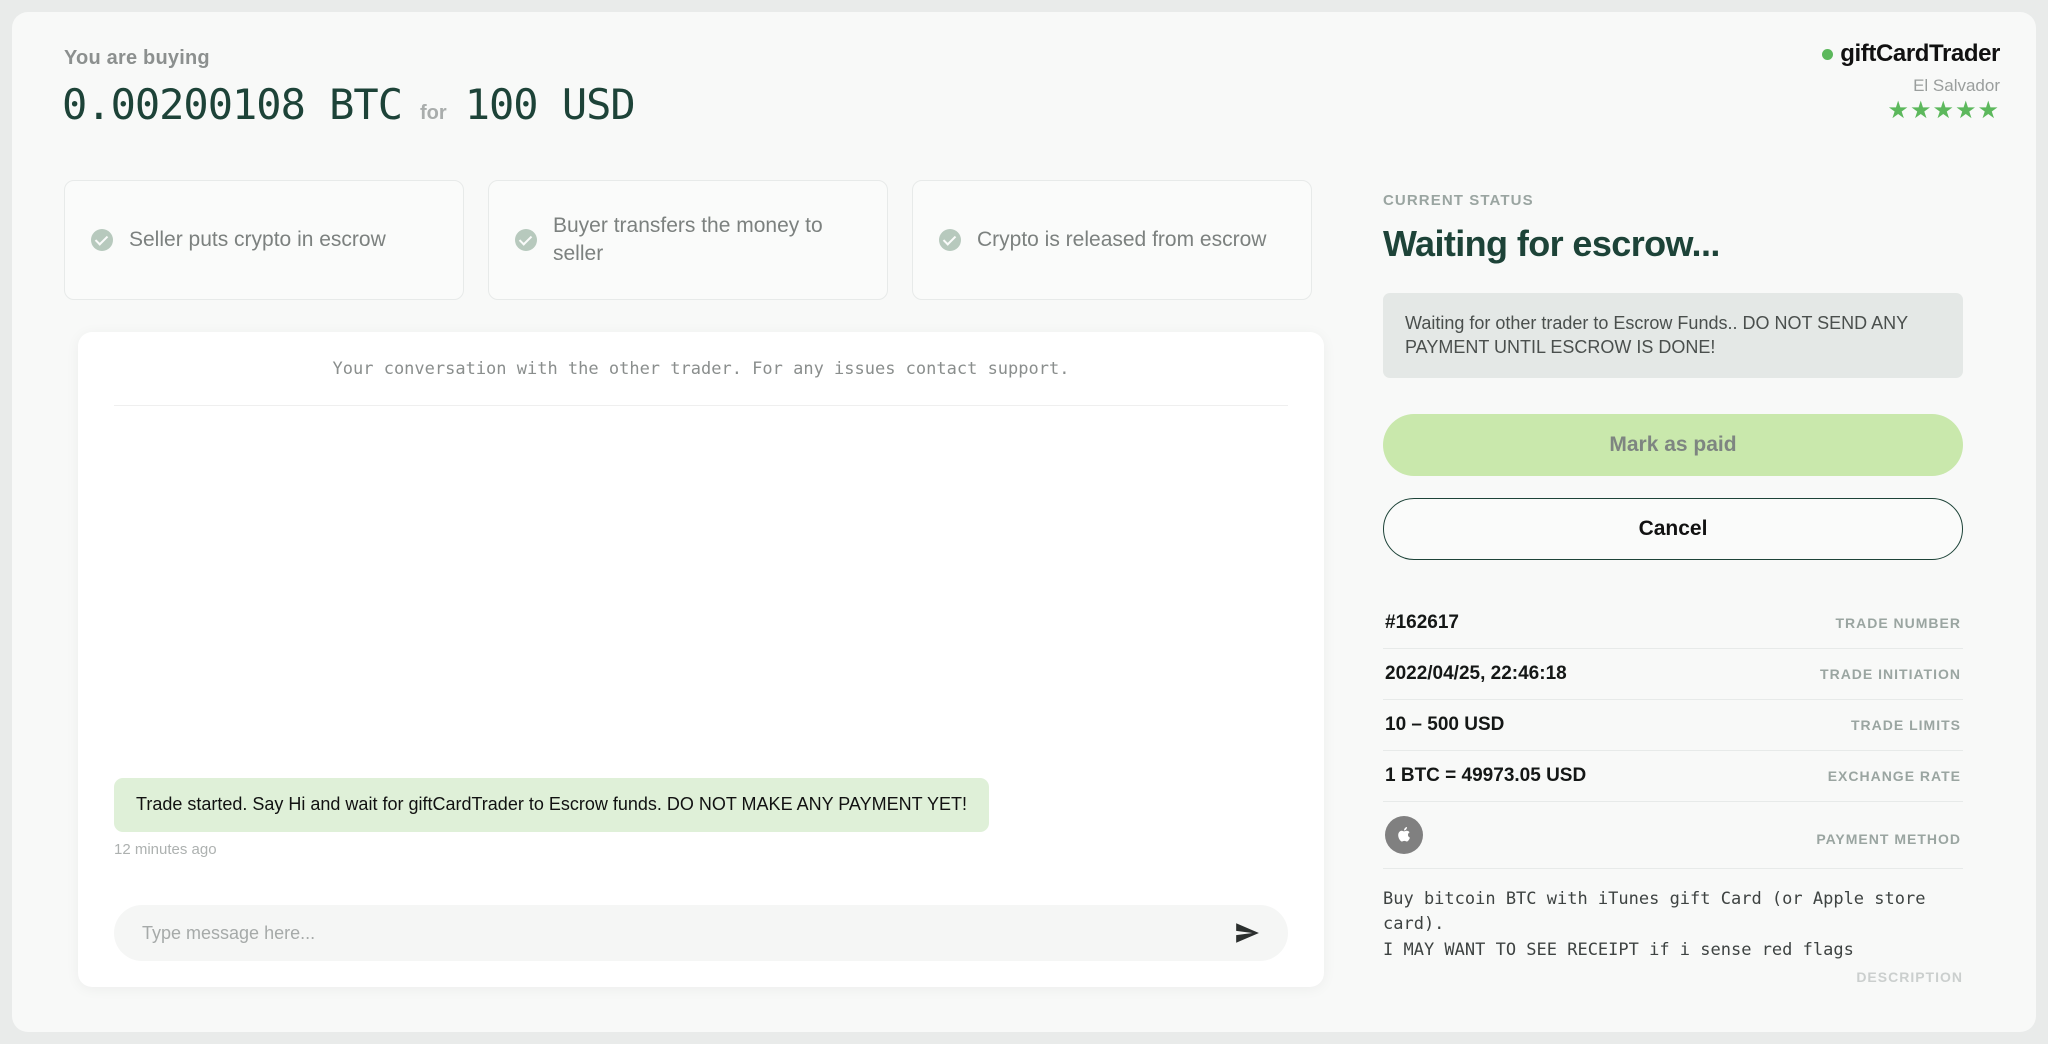 The image size is (2048, 1044). Describe the element at coordinates (1828, 54) in the screenshot. I see `online-status-dot-icon` at that location.